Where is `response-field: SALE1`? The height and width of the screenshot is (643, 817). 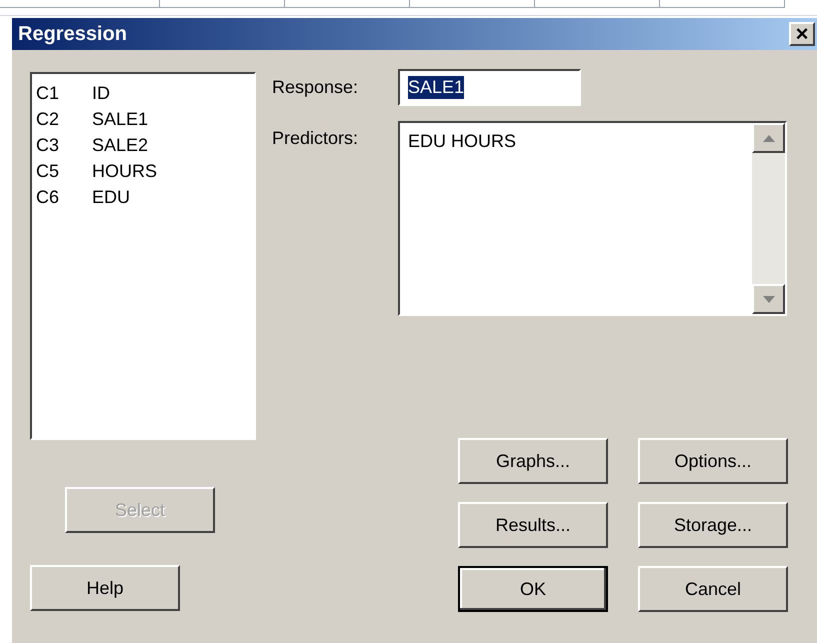 response-field: SALE1 is located at coordinates (489, 87).